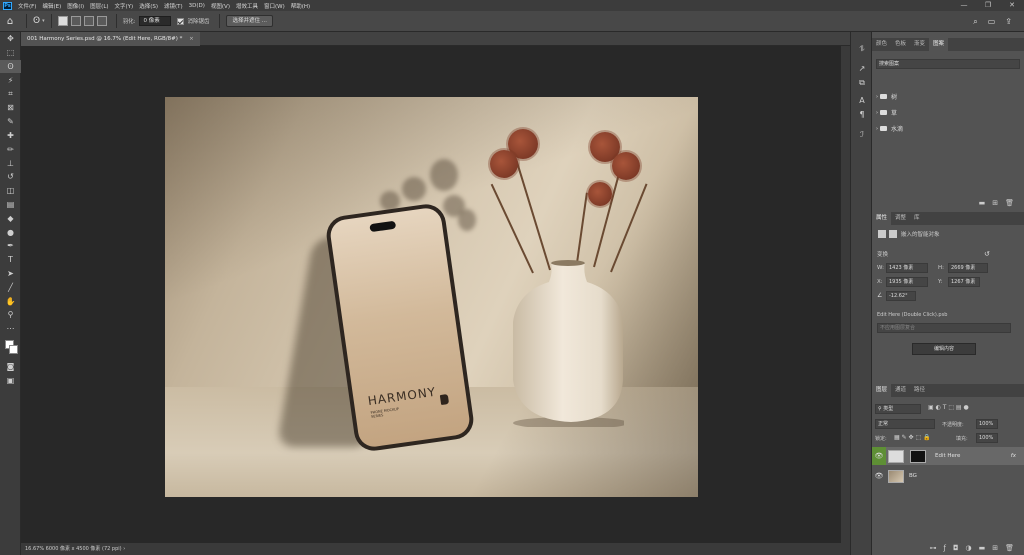 The image size is (1024, 555). Describe the element at coordinates (907, 282) in the screenshot. I see `x-field: 1935 像素` at that location.